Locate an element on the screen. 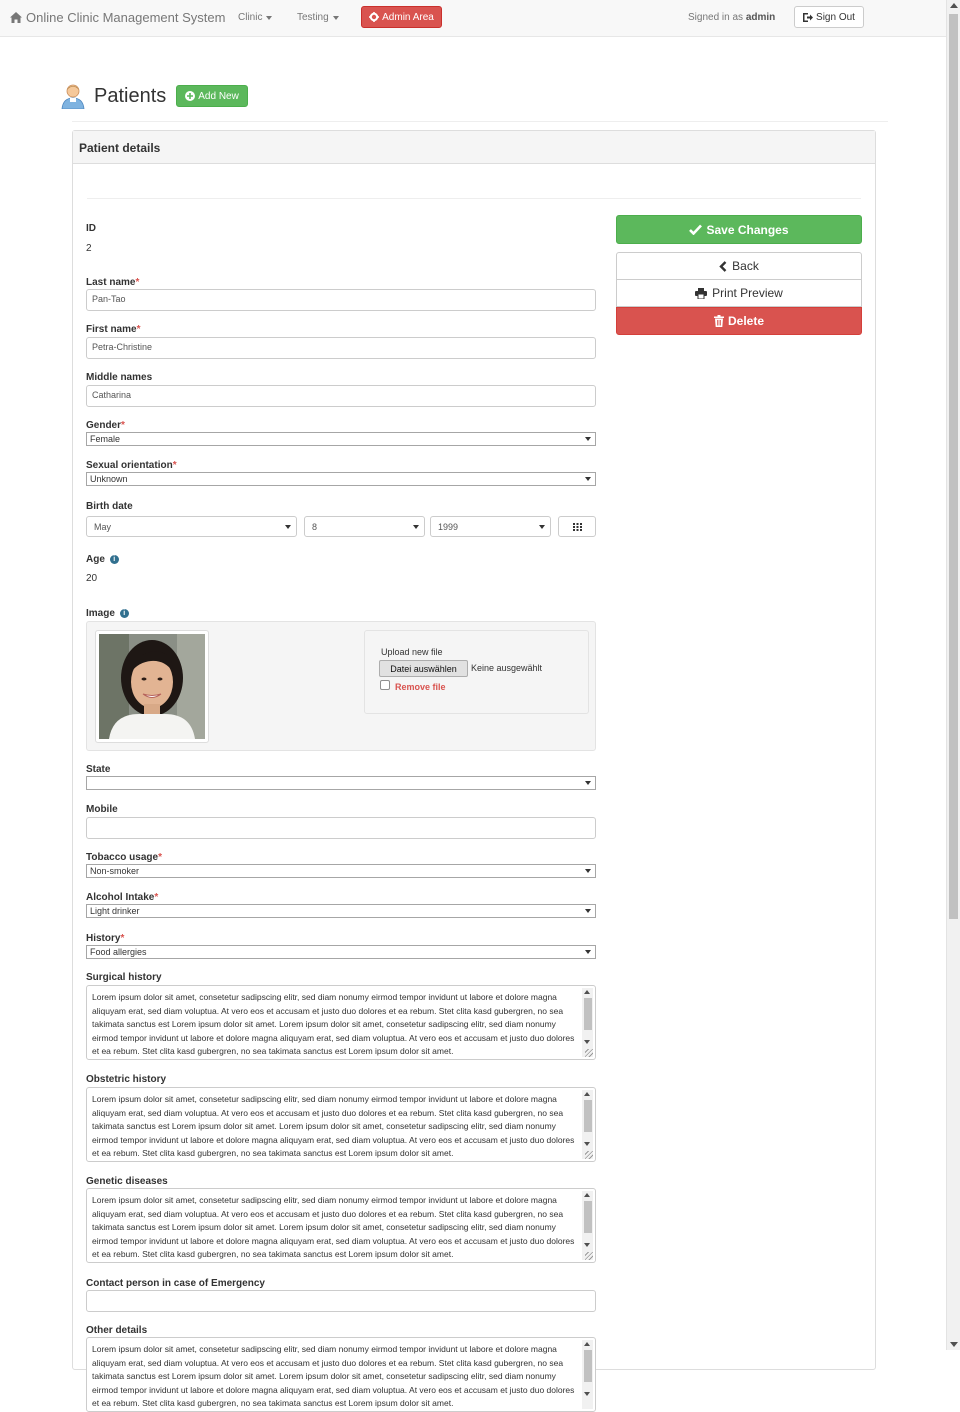 The image size is (960, 1412). birth-day-selected: 8 is located at coordinates (315, 527).